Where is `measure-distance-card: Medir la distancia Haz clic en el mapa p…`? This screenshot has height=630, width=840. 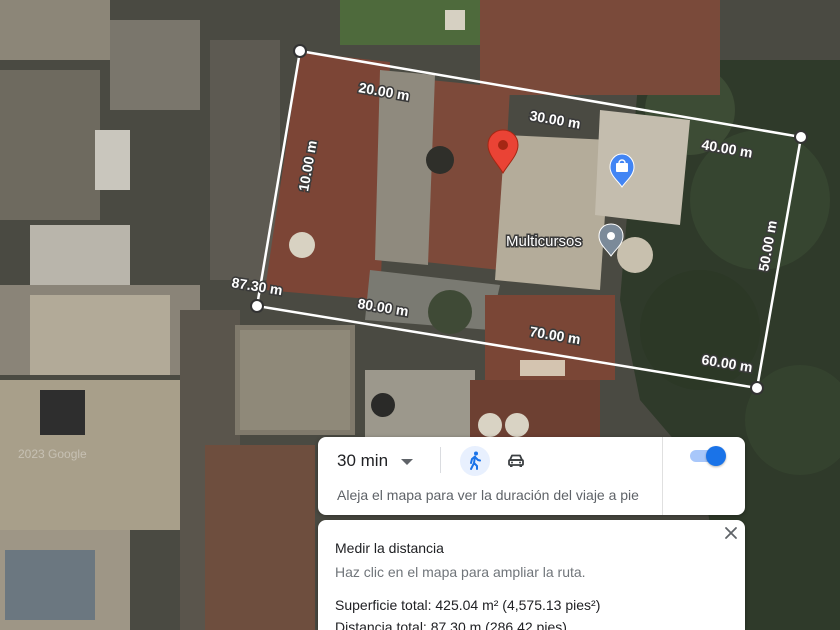
measure-distance-card: Medir la distancia Haz clic en el mapa p… is located at coordinates (531, 575).